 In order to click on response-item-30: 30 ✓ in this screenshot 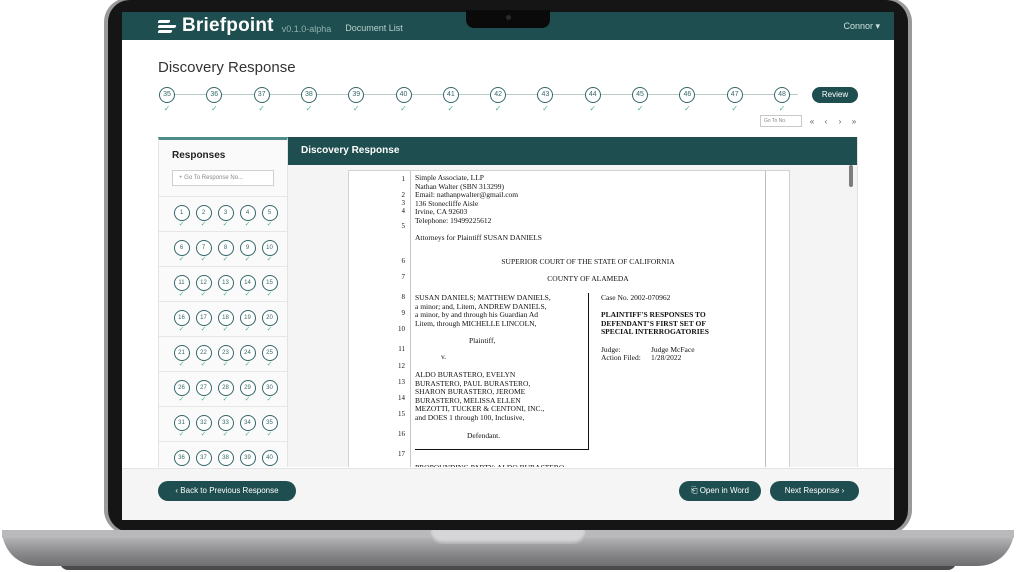, I will do `click(269, 392)`.